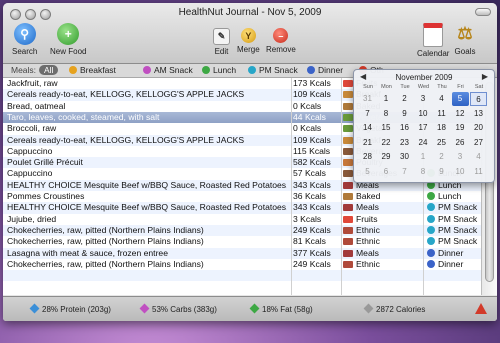  I want to click on calendar-button: Calendar, so click(433, 40).